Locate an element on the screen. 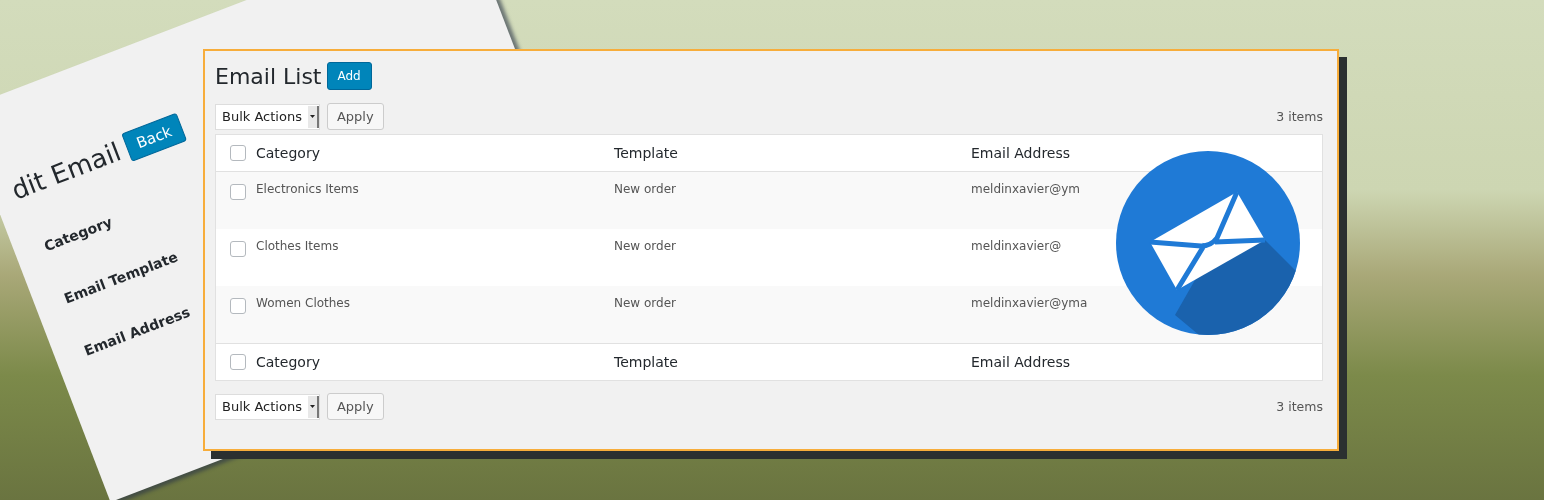  table-cell-text: Clothes Items is located at coordinates (298, 246).